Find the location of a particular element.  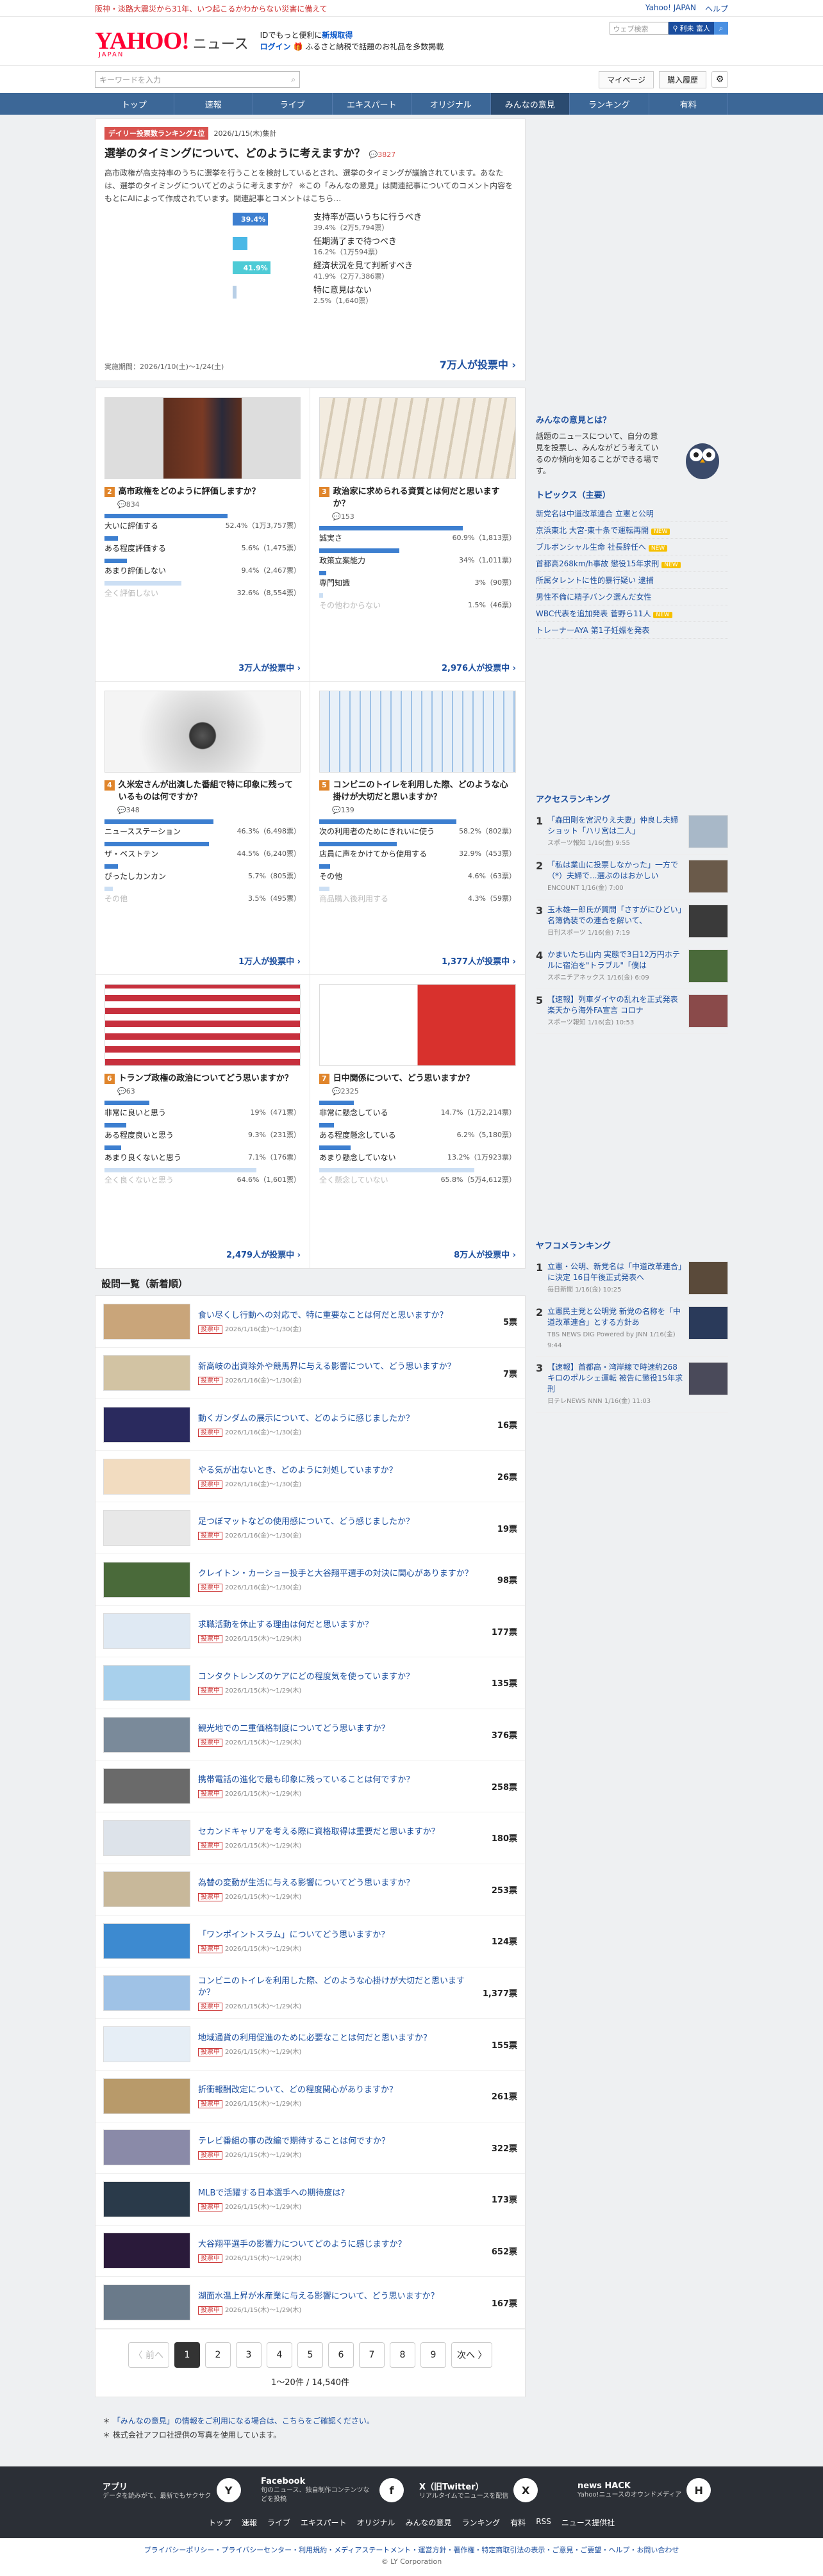

footer-nav-4: オリジナル is located at coordinates (376, 2522).